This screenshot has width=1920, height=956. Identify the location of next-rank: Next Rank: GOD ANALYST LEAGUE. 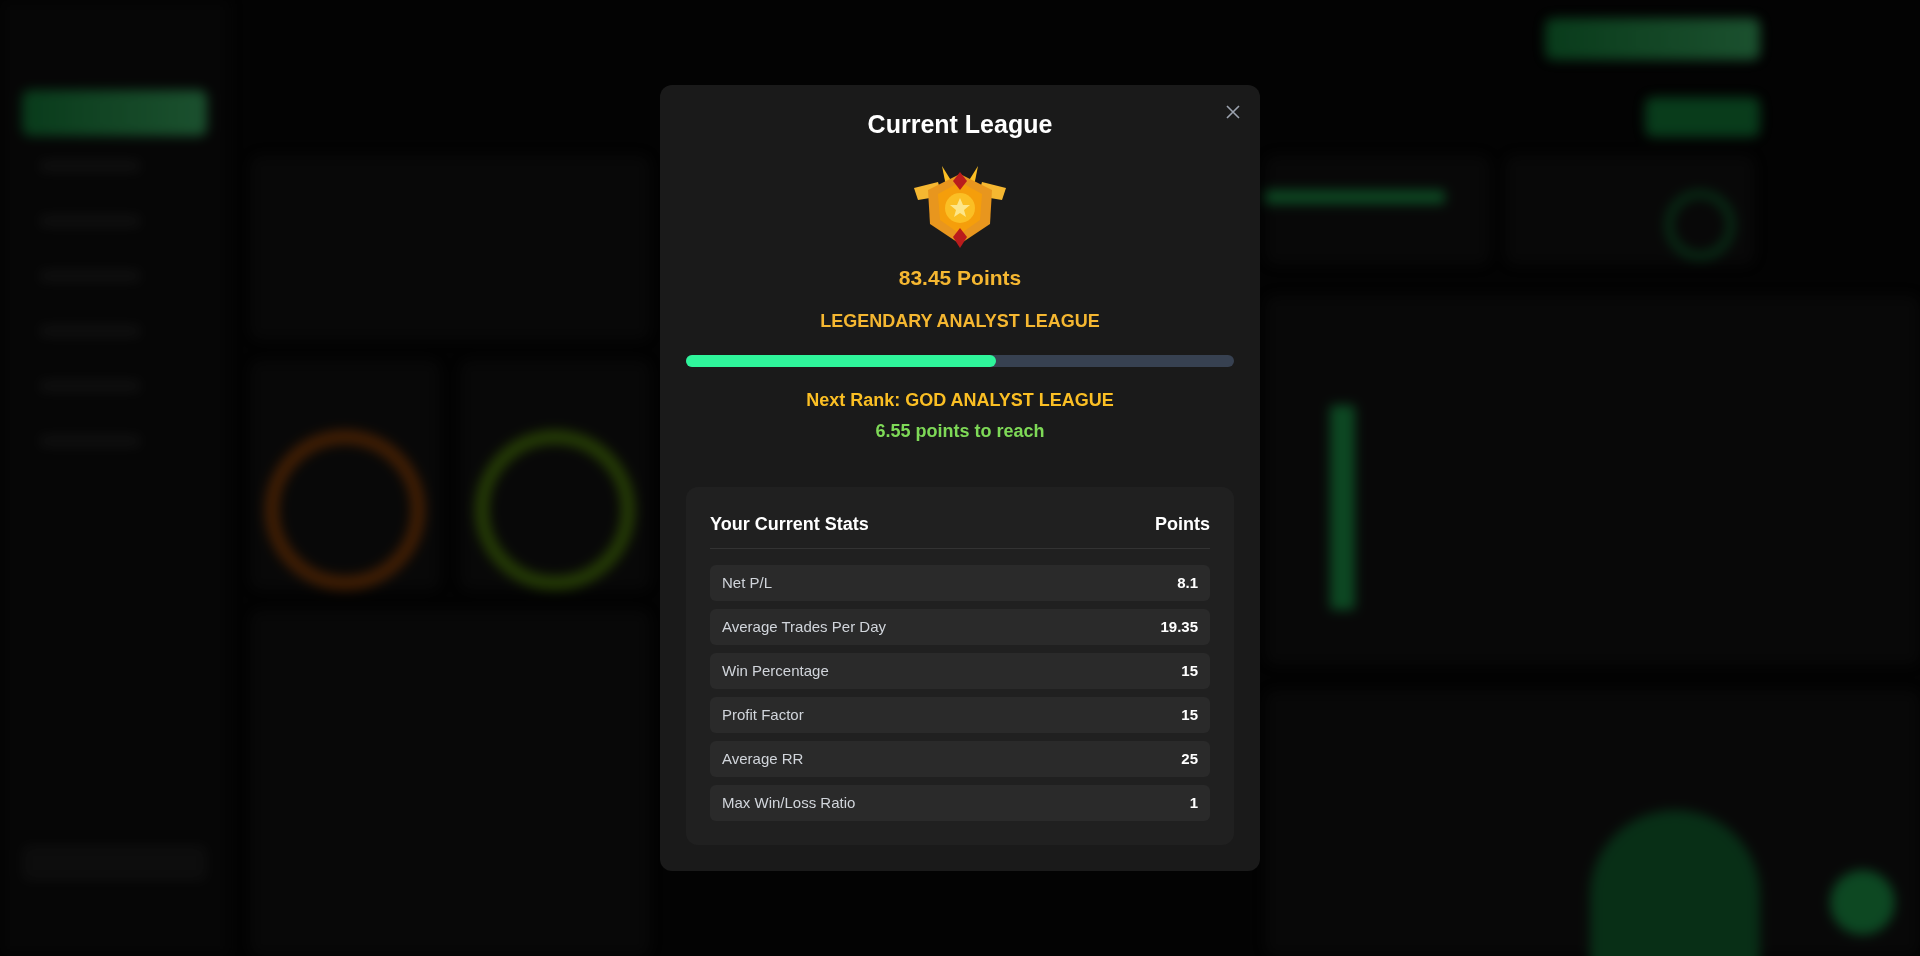
(960, 400).